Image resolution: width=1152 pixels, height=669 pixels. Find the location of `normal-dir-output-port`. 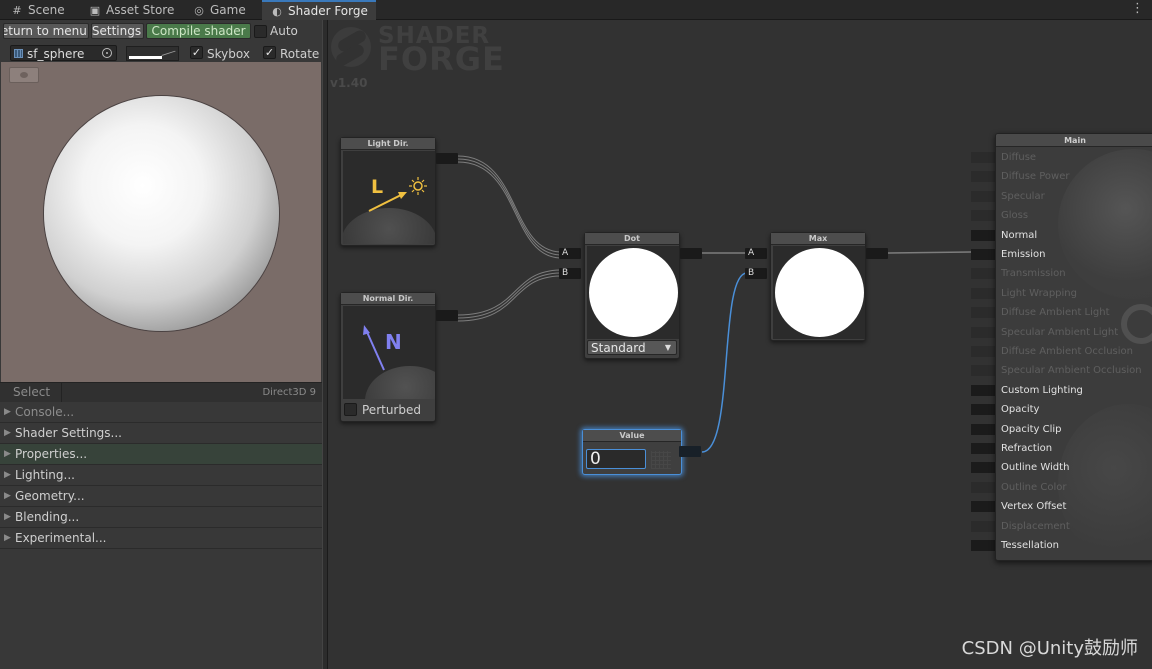

normal-dir-output-port is located at coordinates (447, 315).